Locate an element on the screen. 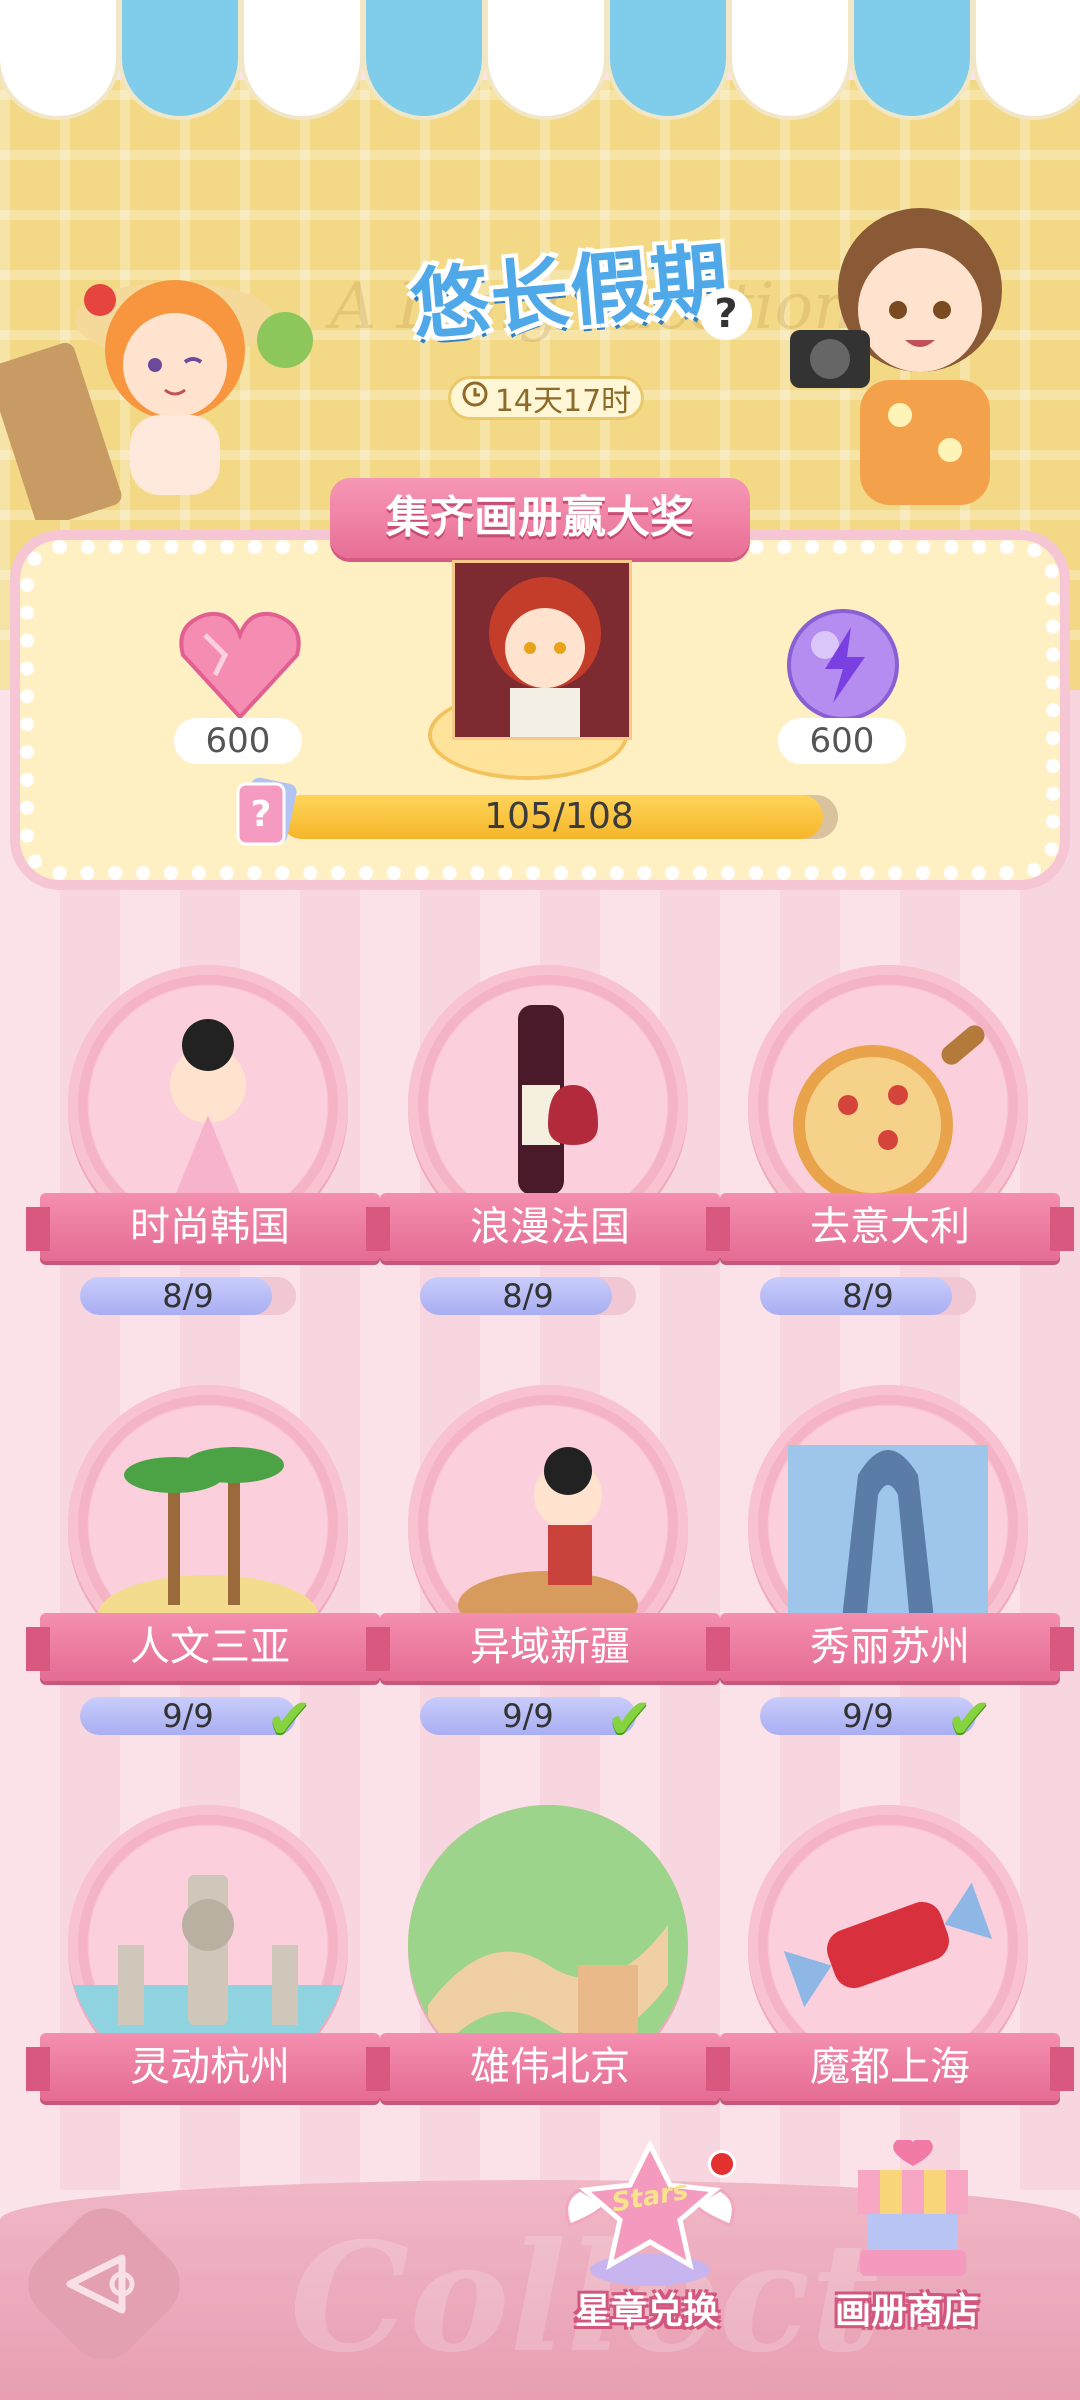  notification-dot is located at coordinates (722, 2164).